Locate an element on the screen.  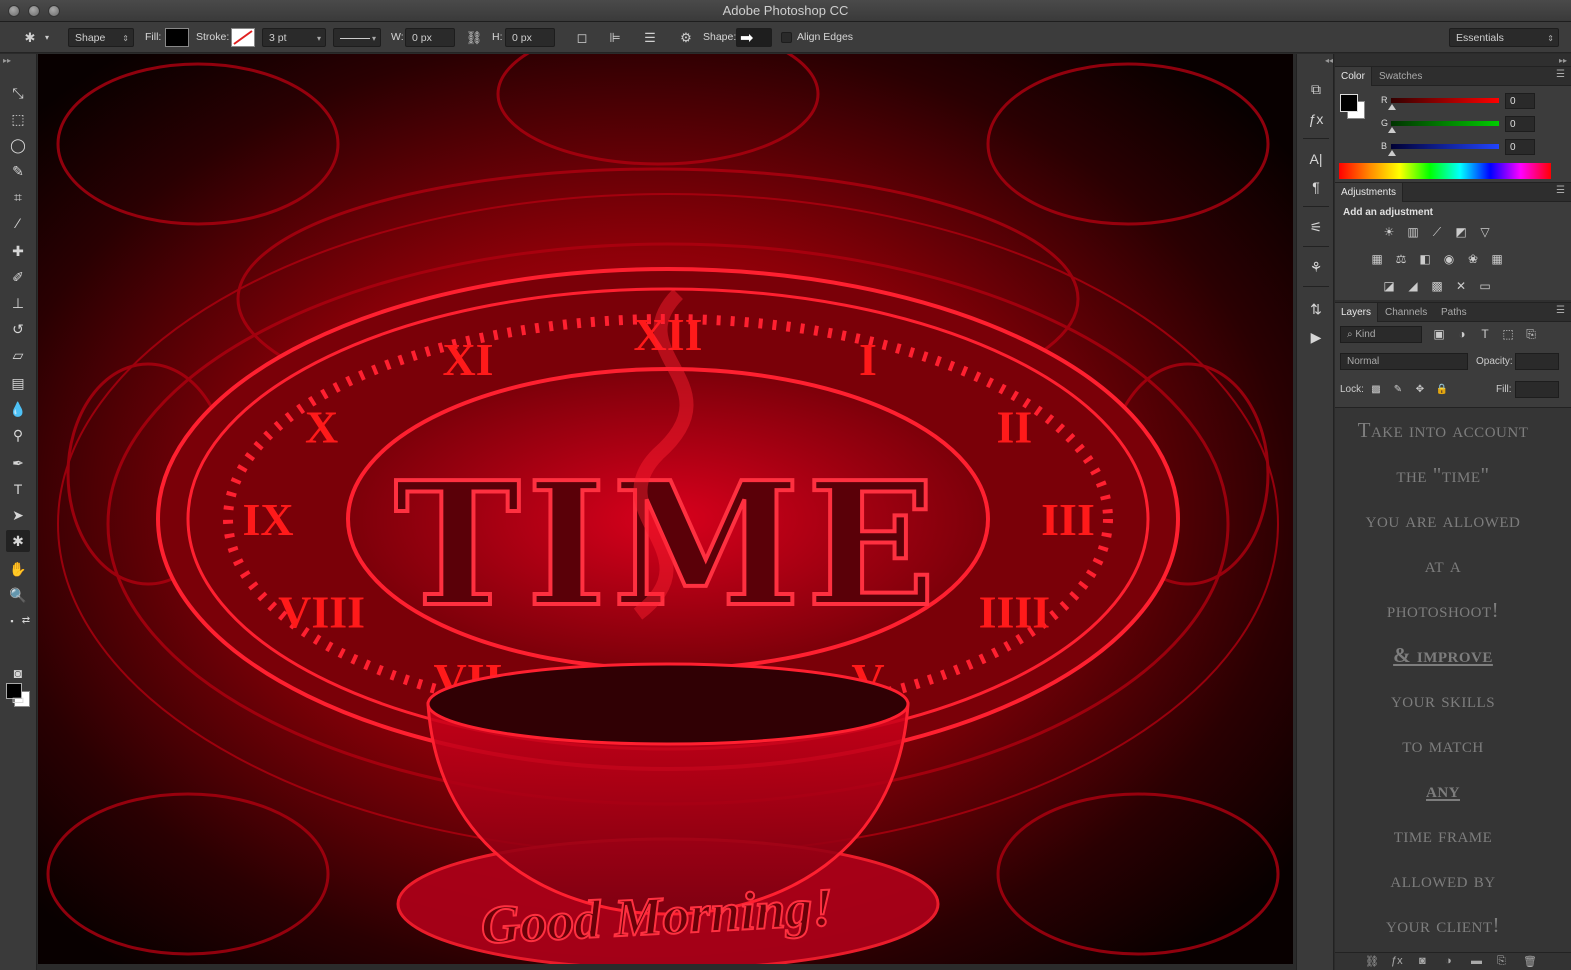
path-operations-icon: ◻ is located at coordinates (582, 37).